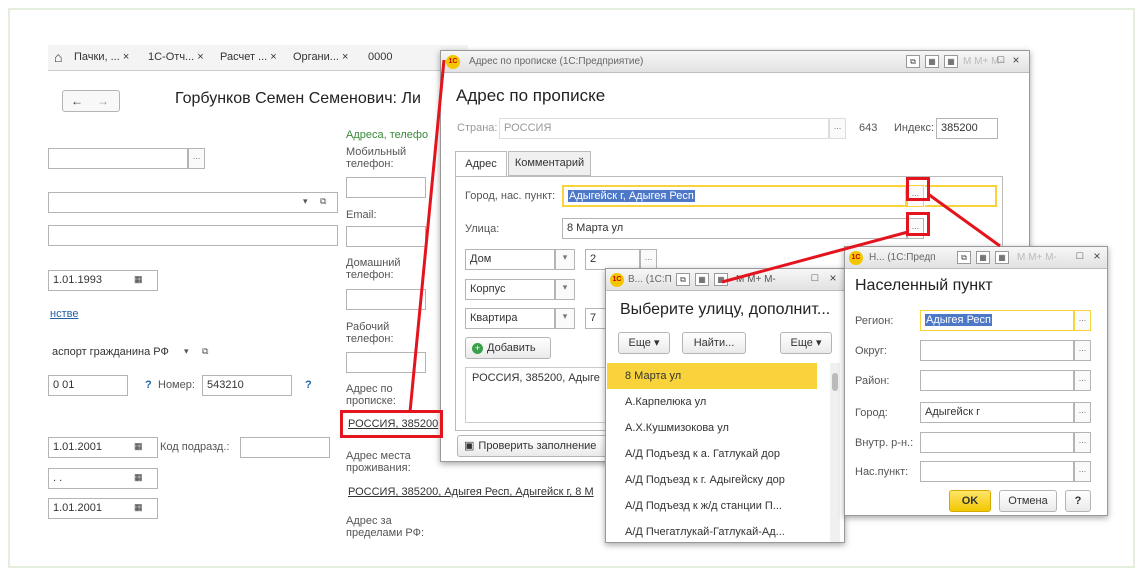 This screenshot has height=575, width=1143. I want to click on add-button: + Добавить, so click(508, 348).